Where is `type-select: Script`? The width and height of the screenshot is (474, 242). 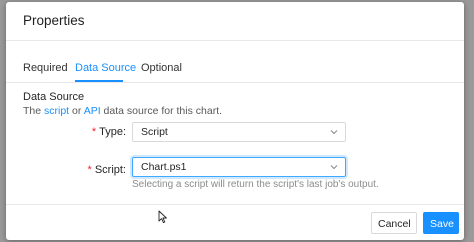
type-select: Script is located at coordinates (239, 132).